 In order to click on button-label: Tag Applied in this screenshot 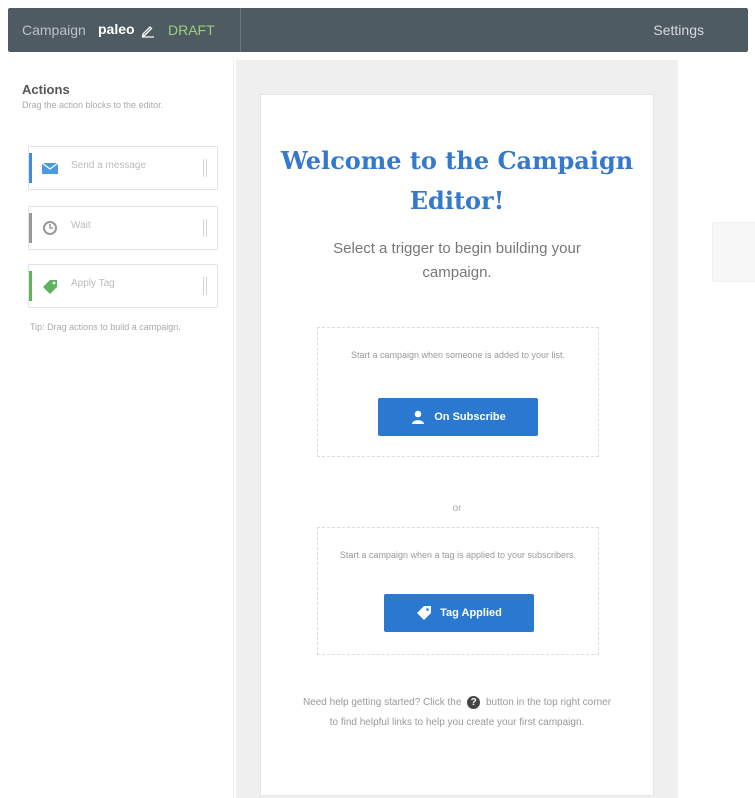, I will do `click(471, 613)`.